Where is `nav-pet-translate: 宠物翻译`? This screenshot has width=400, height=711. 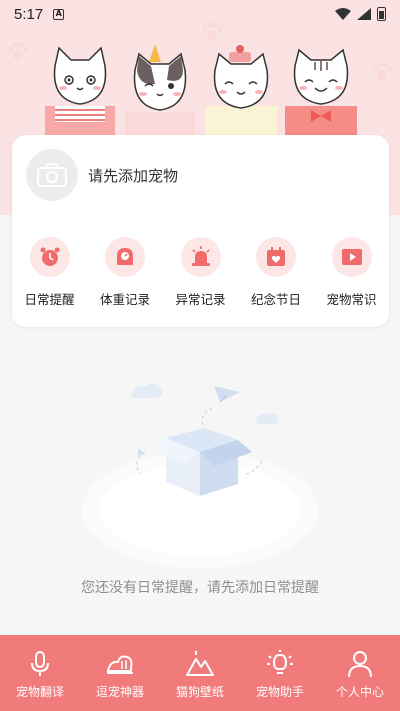 nav-pet-translate: 宠物翻译 is located at coordinates (40, 680).